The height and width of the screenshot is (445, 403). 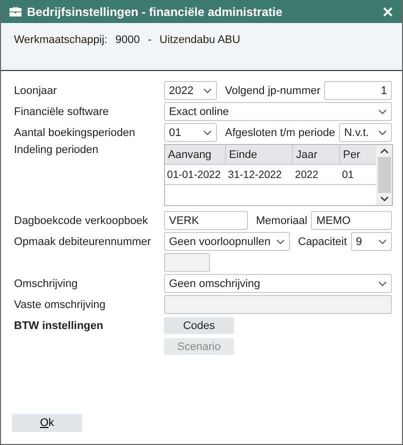 What do you see at coordinates (200, 41) in the screenshot?
I see `company-name: Uitzendabu ABU` at bounding box center [200, 41].